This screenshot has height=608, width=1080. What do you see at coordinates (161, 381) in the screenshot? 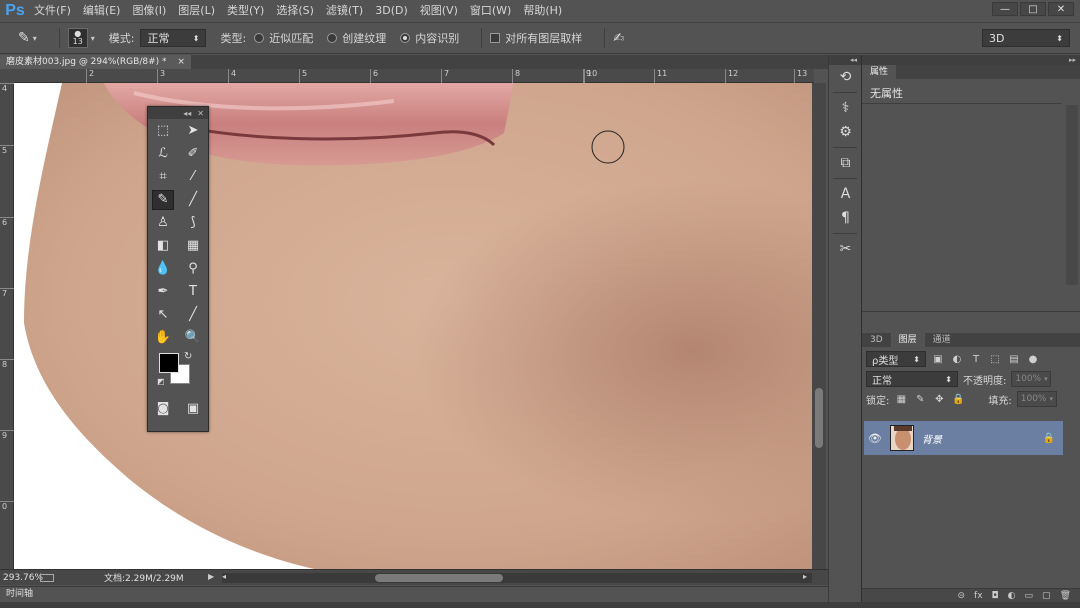
I see `default-colors-icon: ◩` at bounding box center [161, 381].